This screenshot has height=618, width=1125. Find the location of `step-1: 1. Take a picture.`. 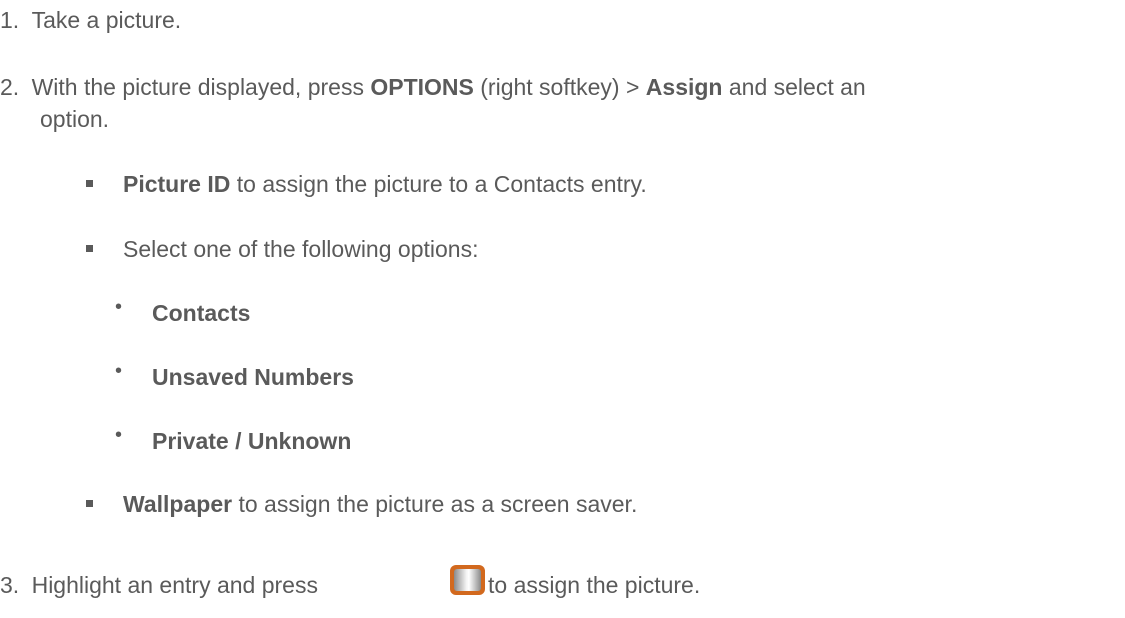

step-1: 1. Take a picture. is located at coordinates (90, 20).